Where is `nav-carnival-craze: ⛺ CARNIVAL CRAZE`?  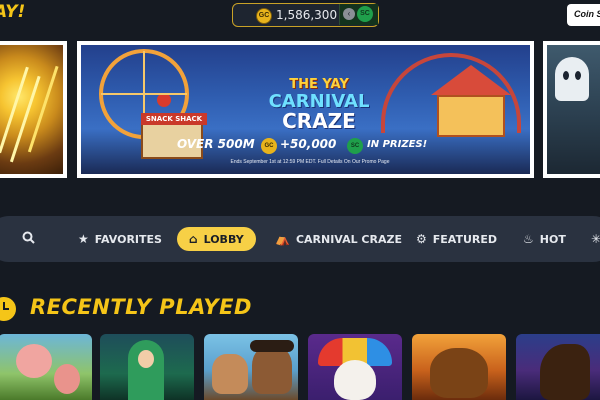 nav-carnival-craze: ⛺ CARNIVAL CRAZE is located at coordinates (338, 239).